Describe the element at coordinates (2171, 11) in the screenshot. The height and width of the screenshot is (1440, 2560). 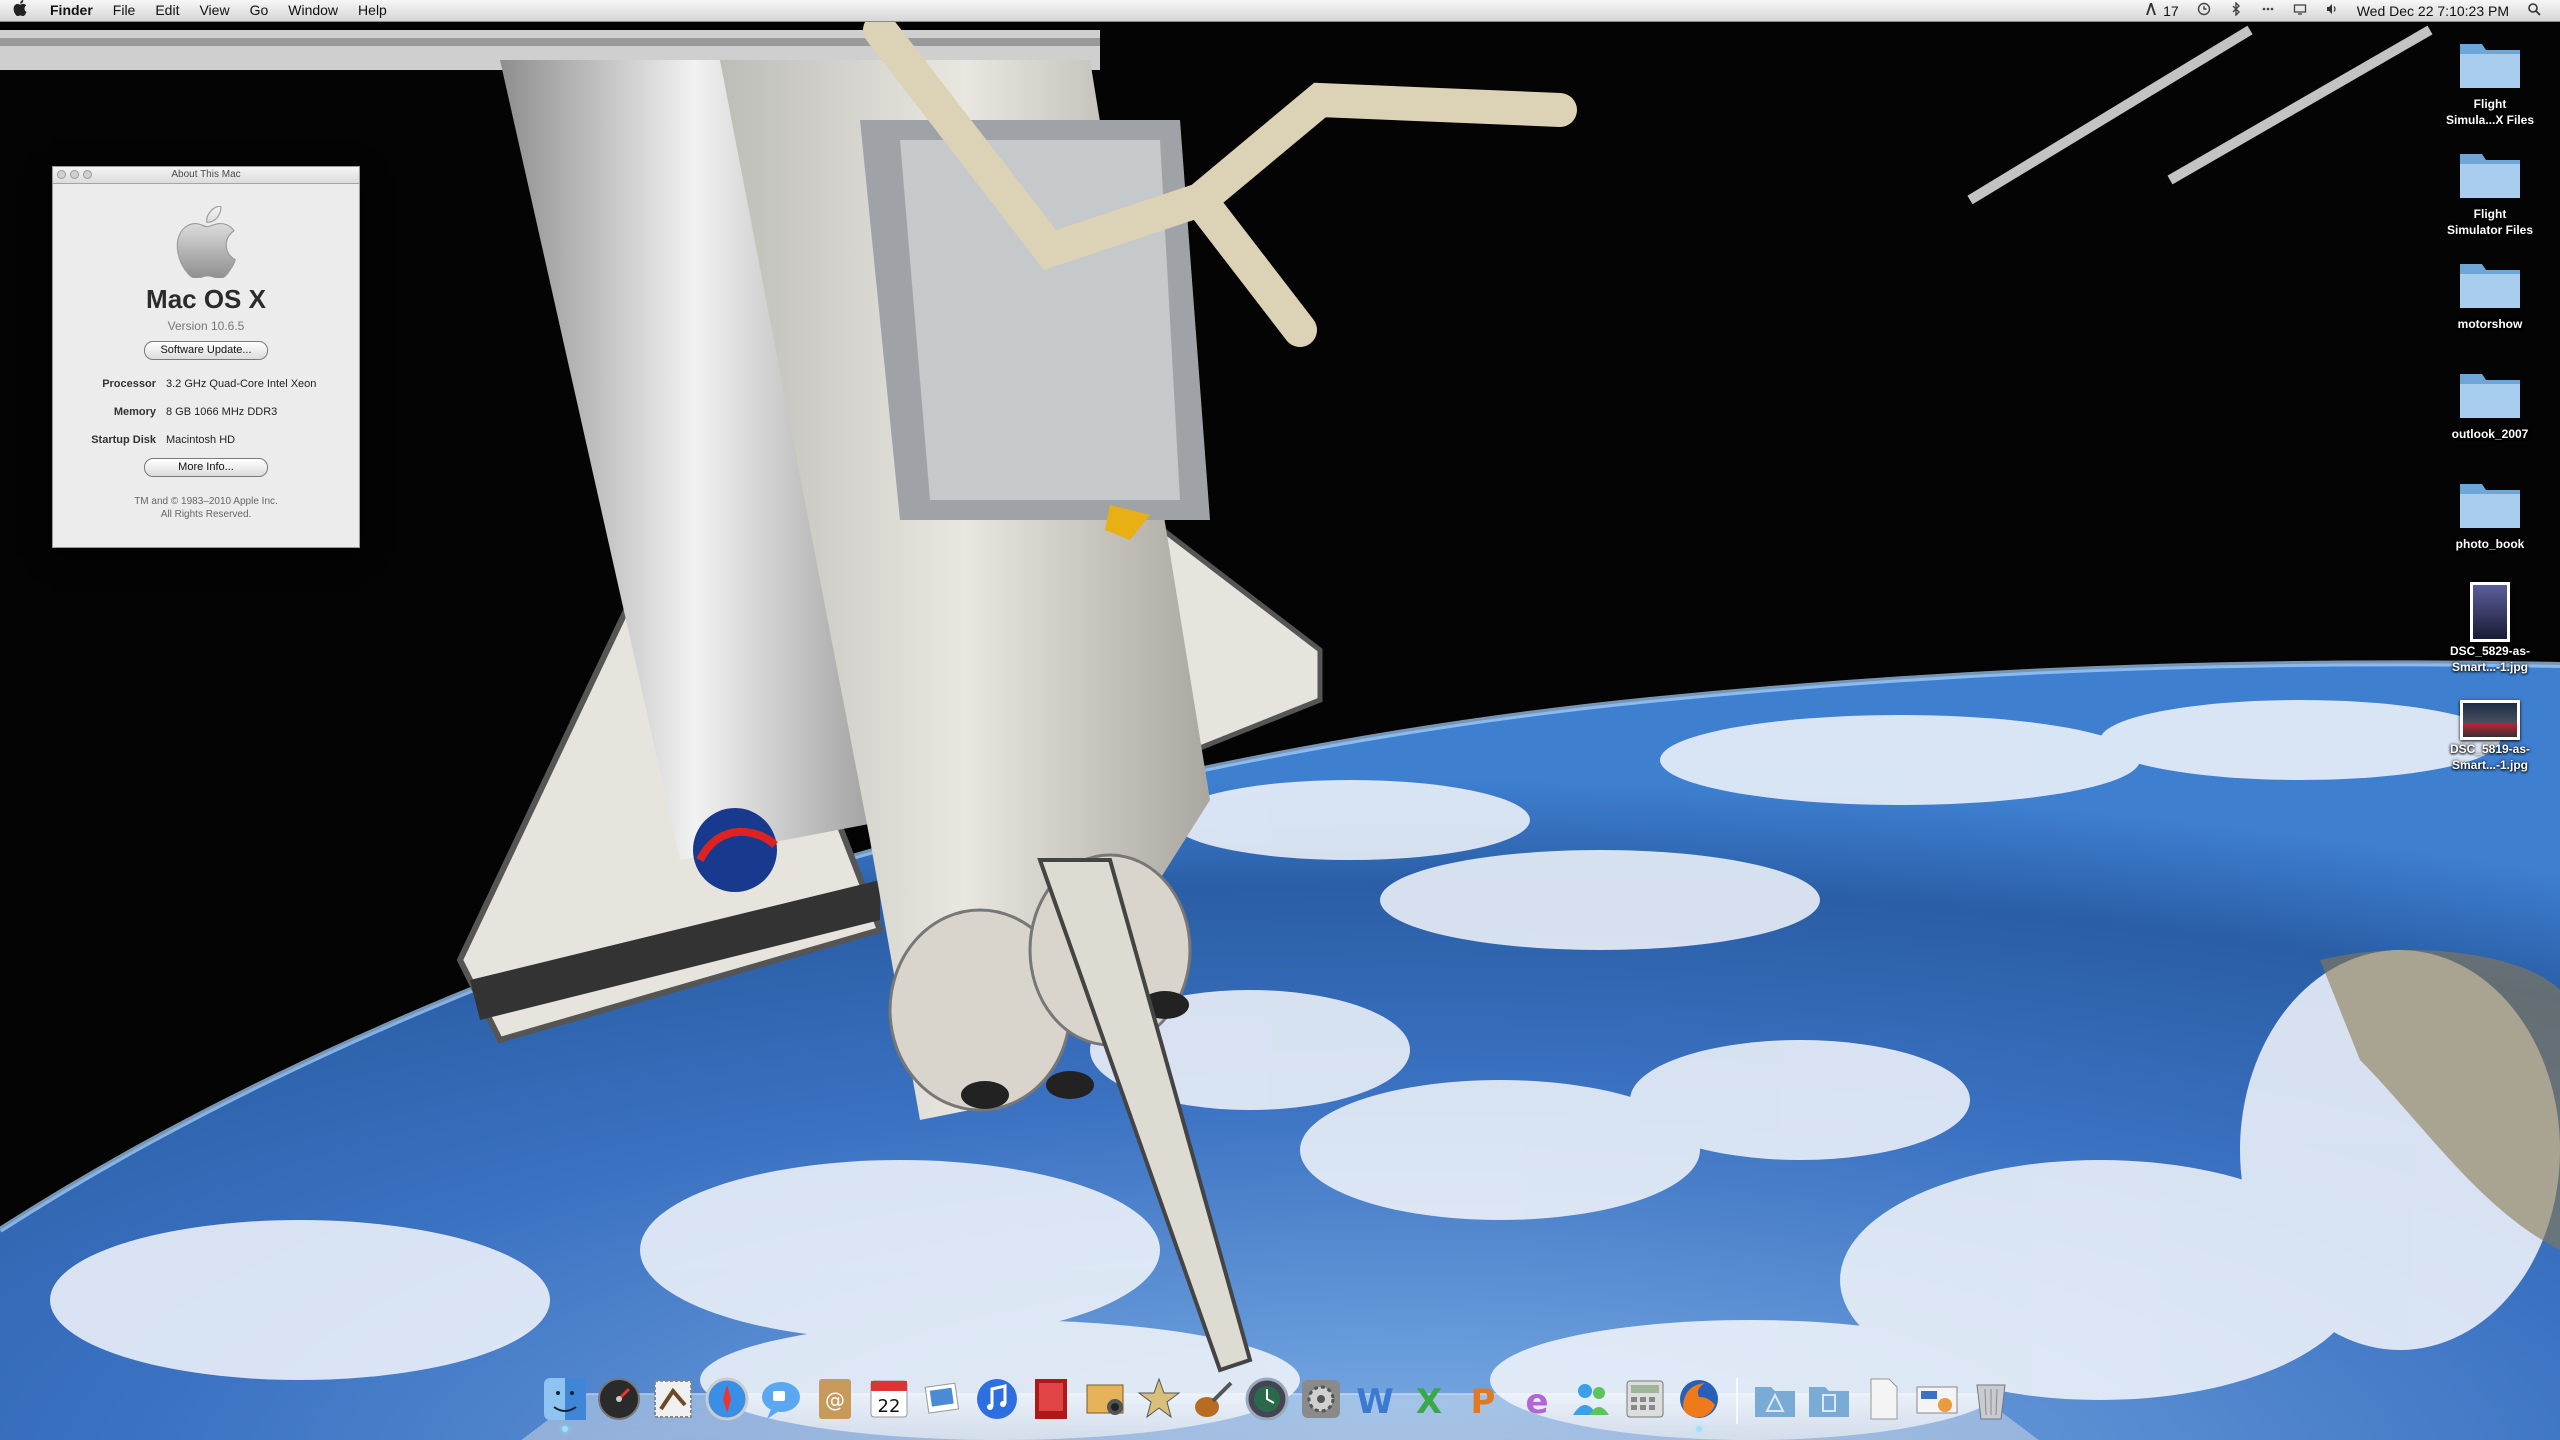
I see `adobe-badge: 17` at that location.